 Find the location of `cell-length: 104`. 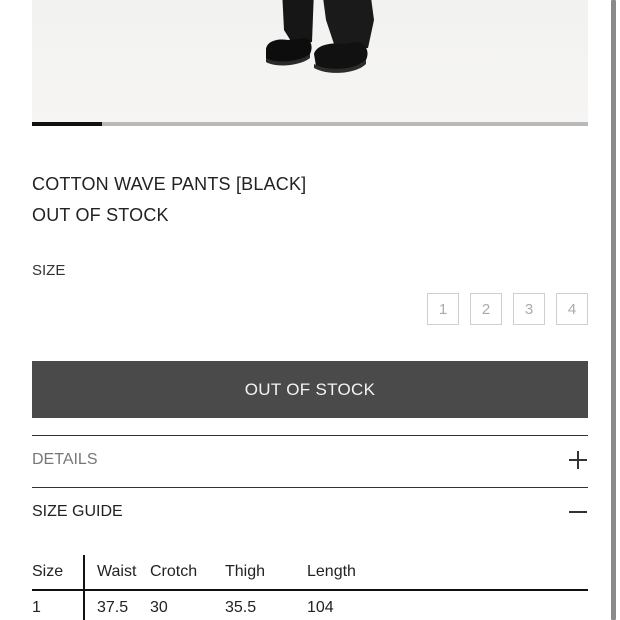

cell-length: 104 is located at coordinates (320, 607).